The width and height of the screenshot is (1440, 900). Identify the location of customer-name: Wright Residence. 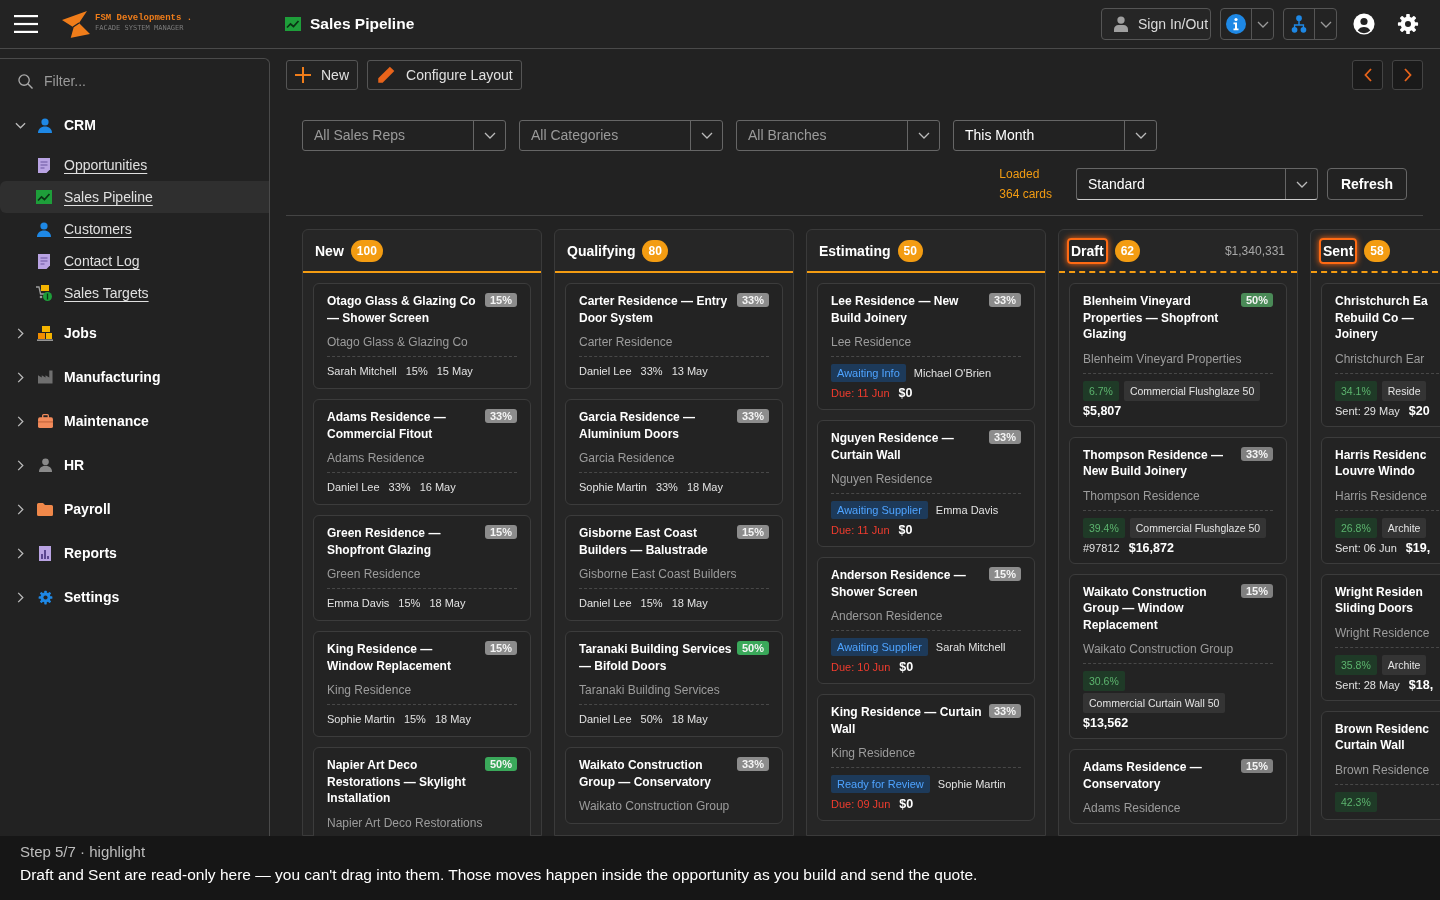
(1383, 632).